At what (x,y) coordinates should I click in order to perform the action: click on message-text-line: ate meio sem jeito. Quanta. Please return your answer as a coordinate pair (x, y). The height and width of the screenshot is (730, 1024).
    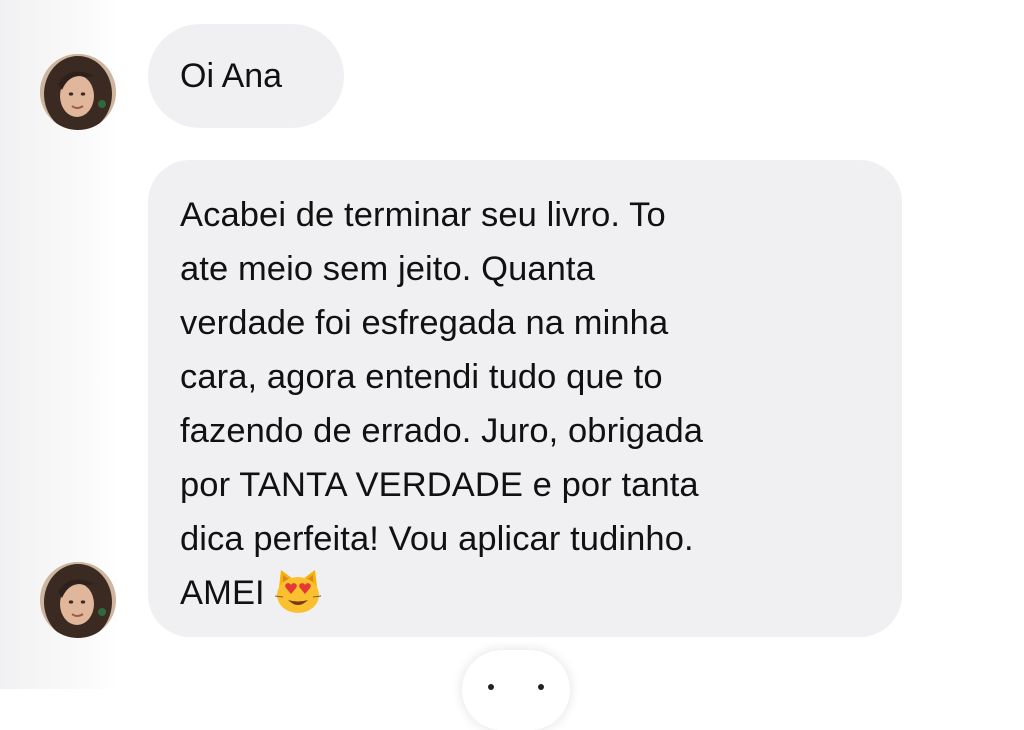
    Looking at the image, I should click on (387, 269).